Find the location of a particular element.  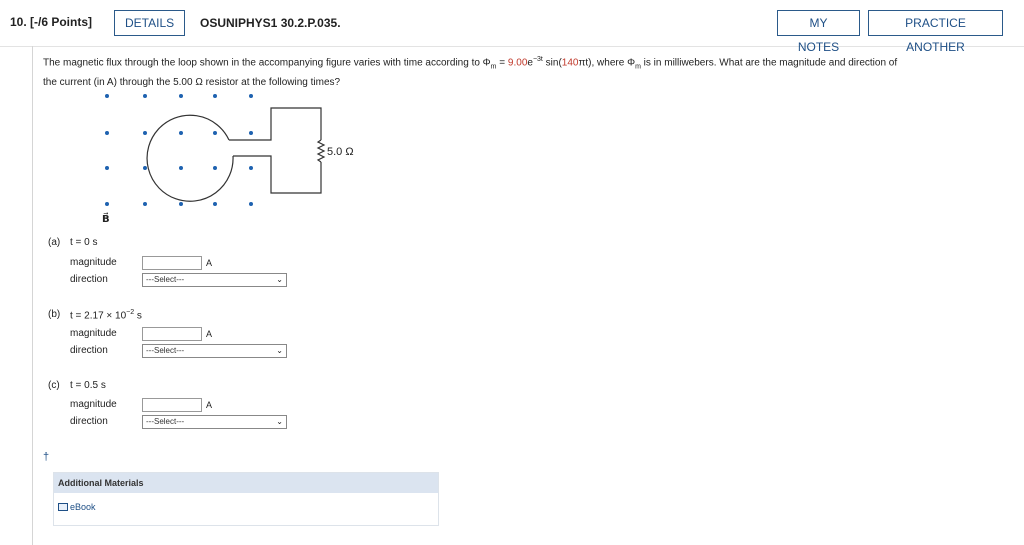

part-a-unit: A is located at coordinates (209, 263).